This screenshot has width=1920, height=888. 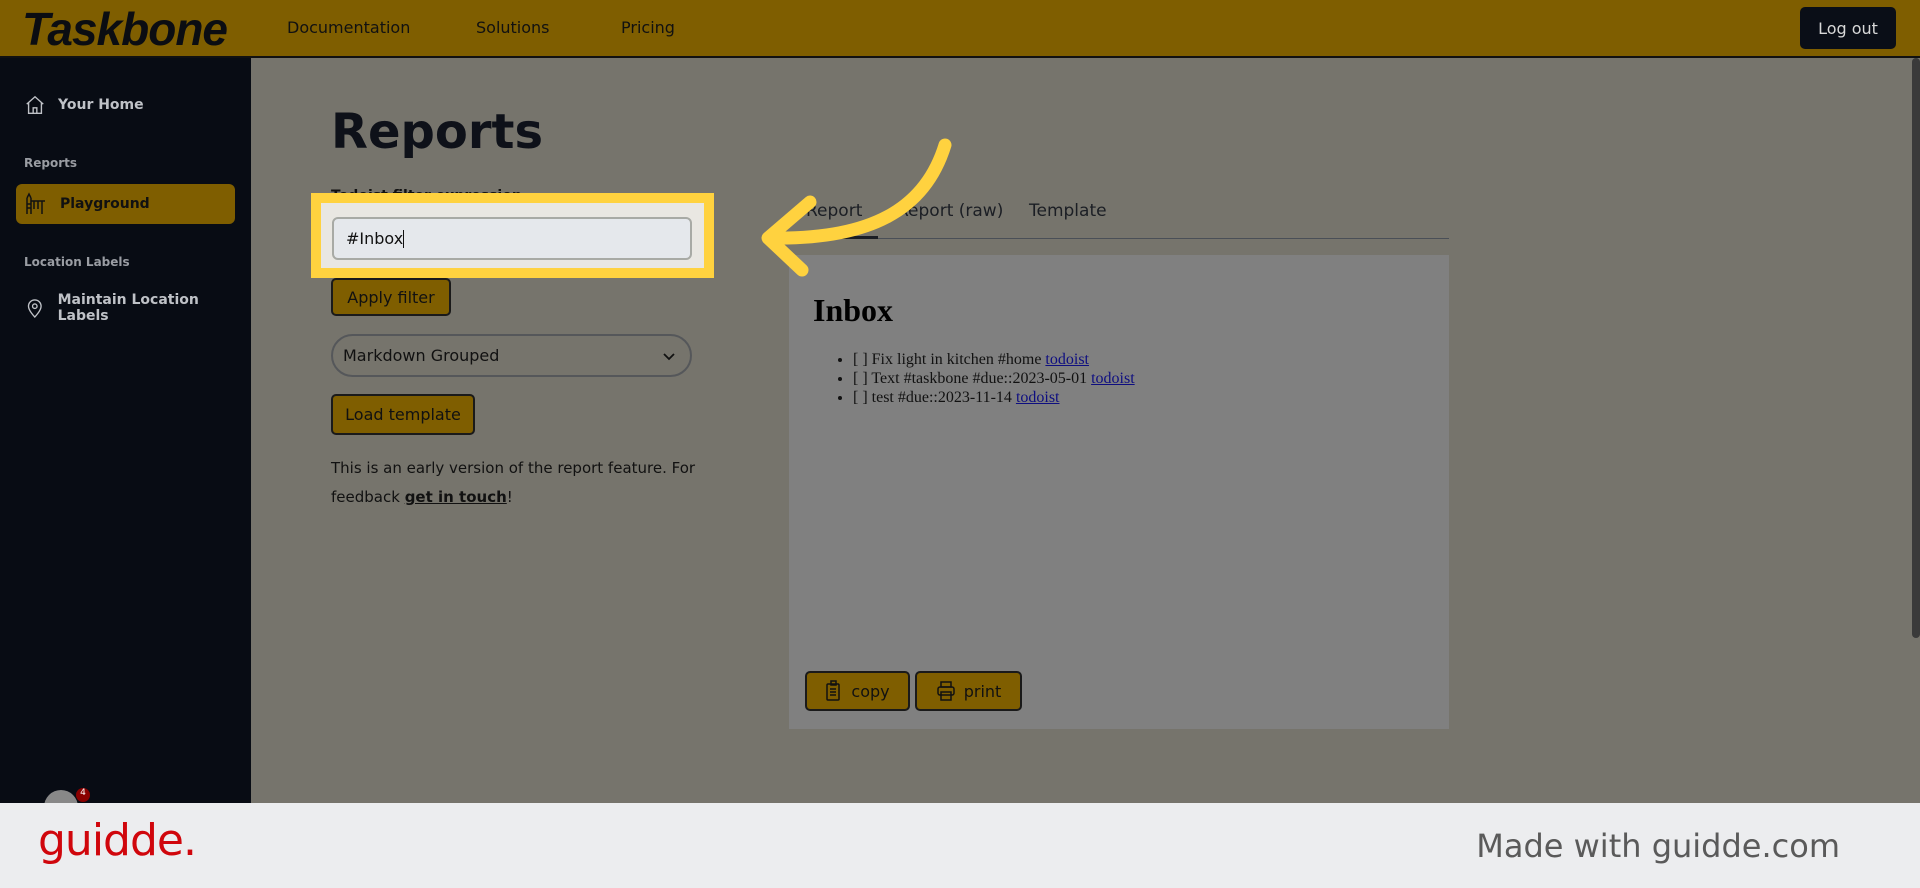 I want to click on nav-solutions: Solutions, so click(x=513, y=27).